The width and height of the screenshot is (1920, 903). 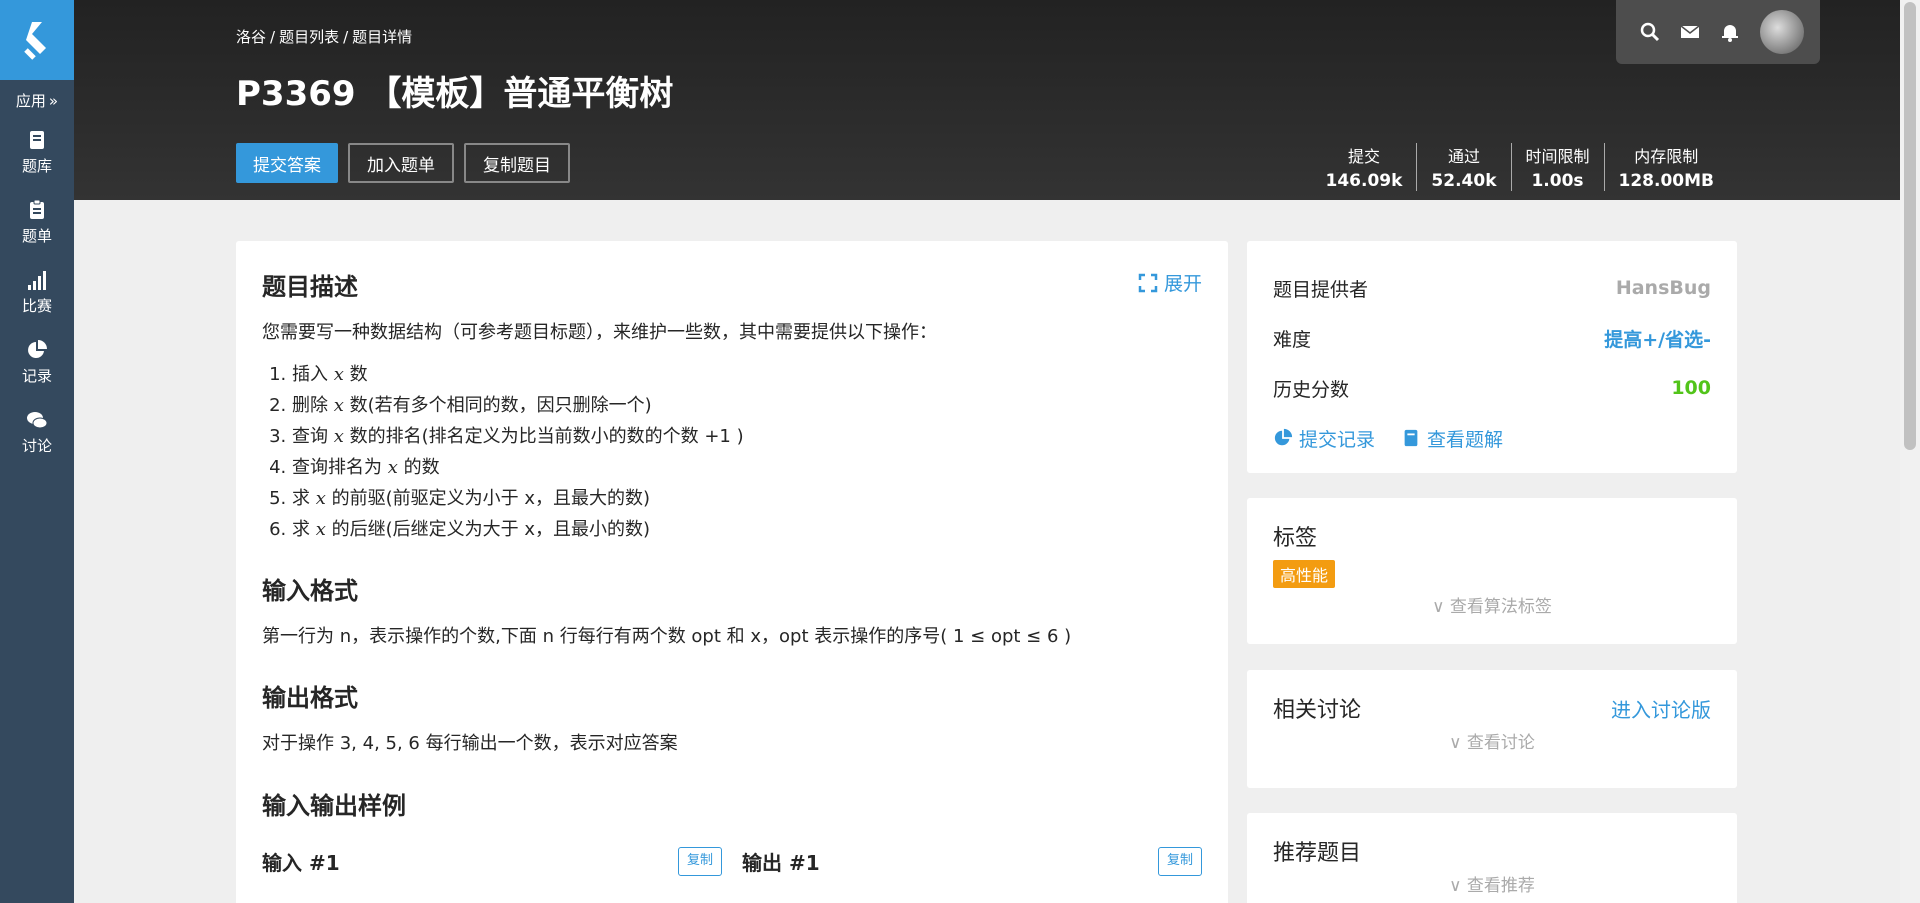 What do you see at coordinates (1463, 167) in the screenshot?
I see `stat-accepted: 通过 52.40k` at bounding box center [1463, 167].